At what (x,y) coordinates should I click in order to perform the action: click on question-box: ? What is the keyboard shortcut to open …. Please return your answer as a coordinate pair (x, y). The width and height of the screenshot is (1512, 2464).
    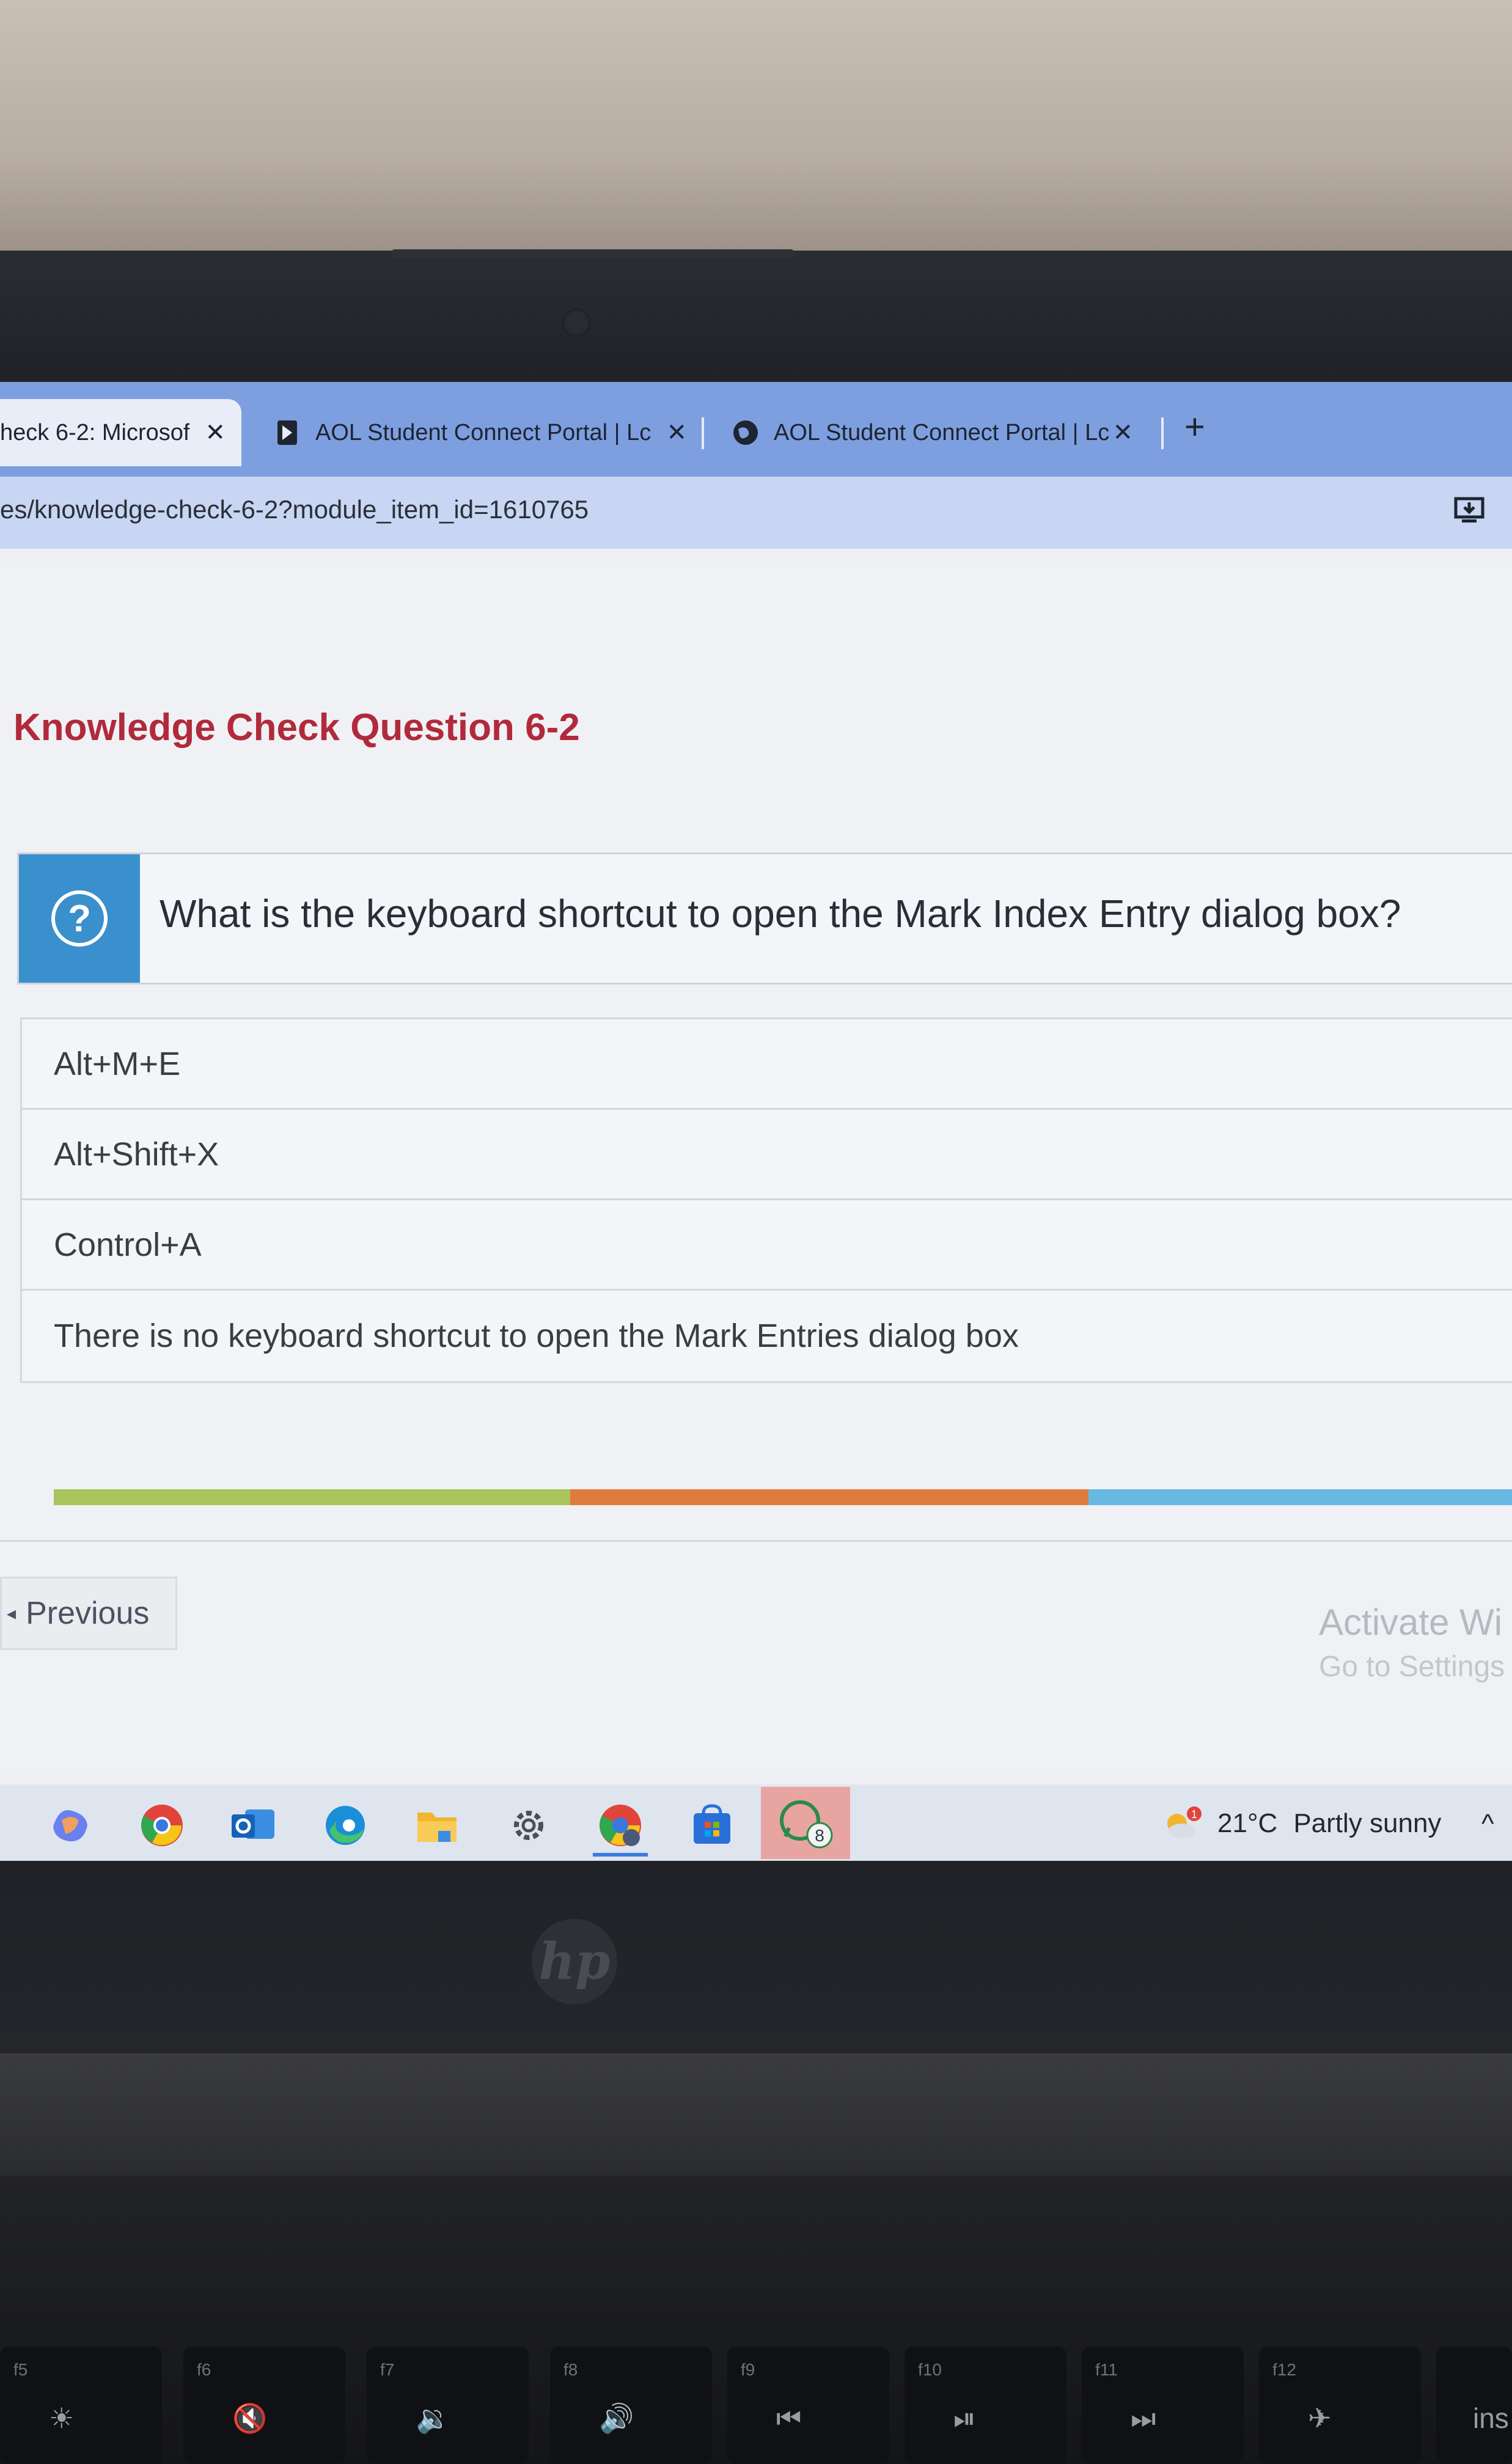
    Looking at the image, I should click on (764, 919).